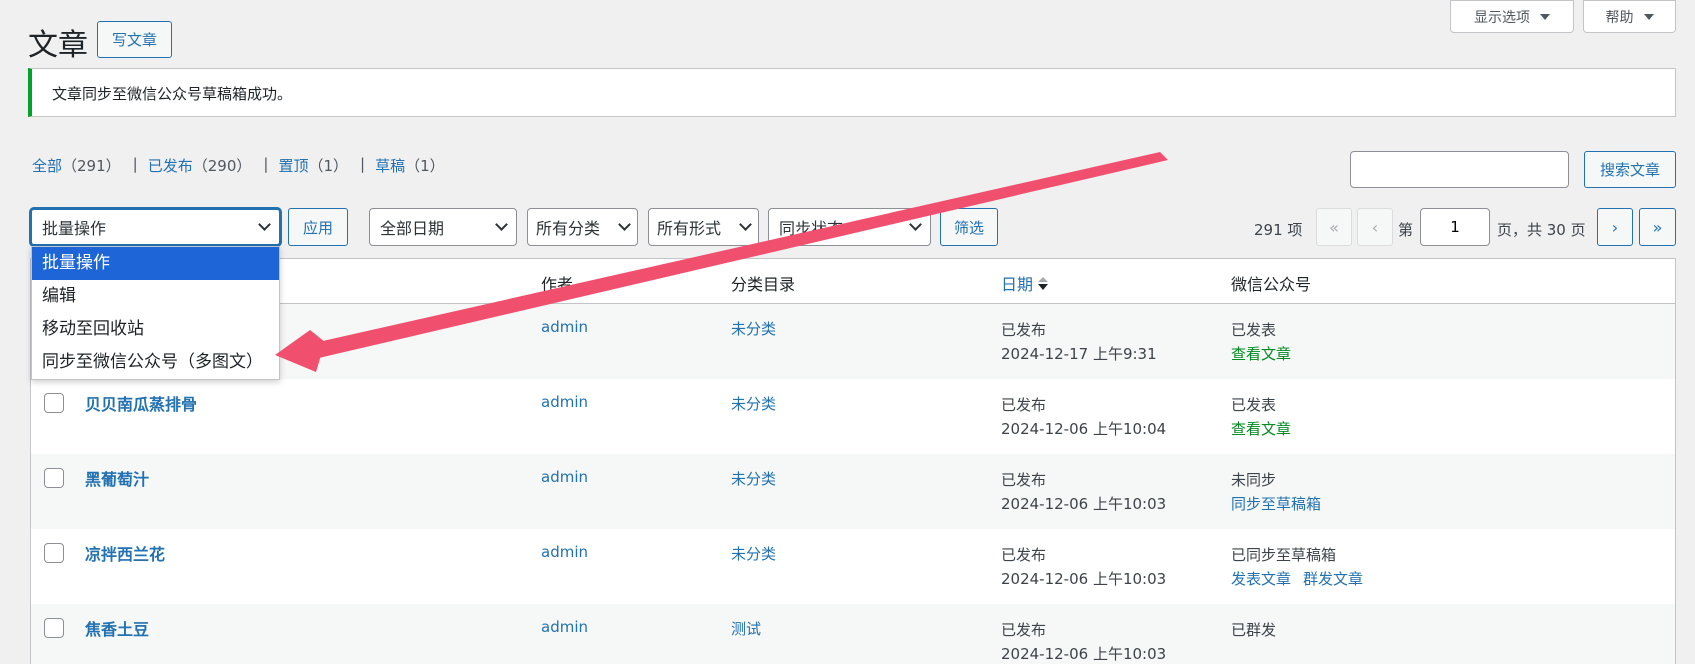 The image size is (1695, 664). What do you see at coordinates (1375, 227) in the screenshot?
I see `prev-page-button: ‹` at bounding box center [1375, 227].